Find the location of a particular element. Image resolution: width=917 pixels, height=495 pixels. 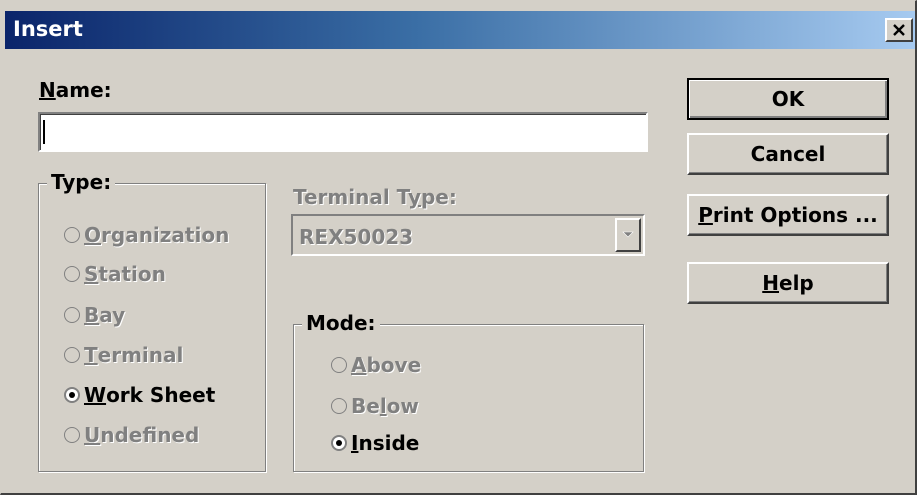

ok-button: OK is located at coordinates (788, 99).